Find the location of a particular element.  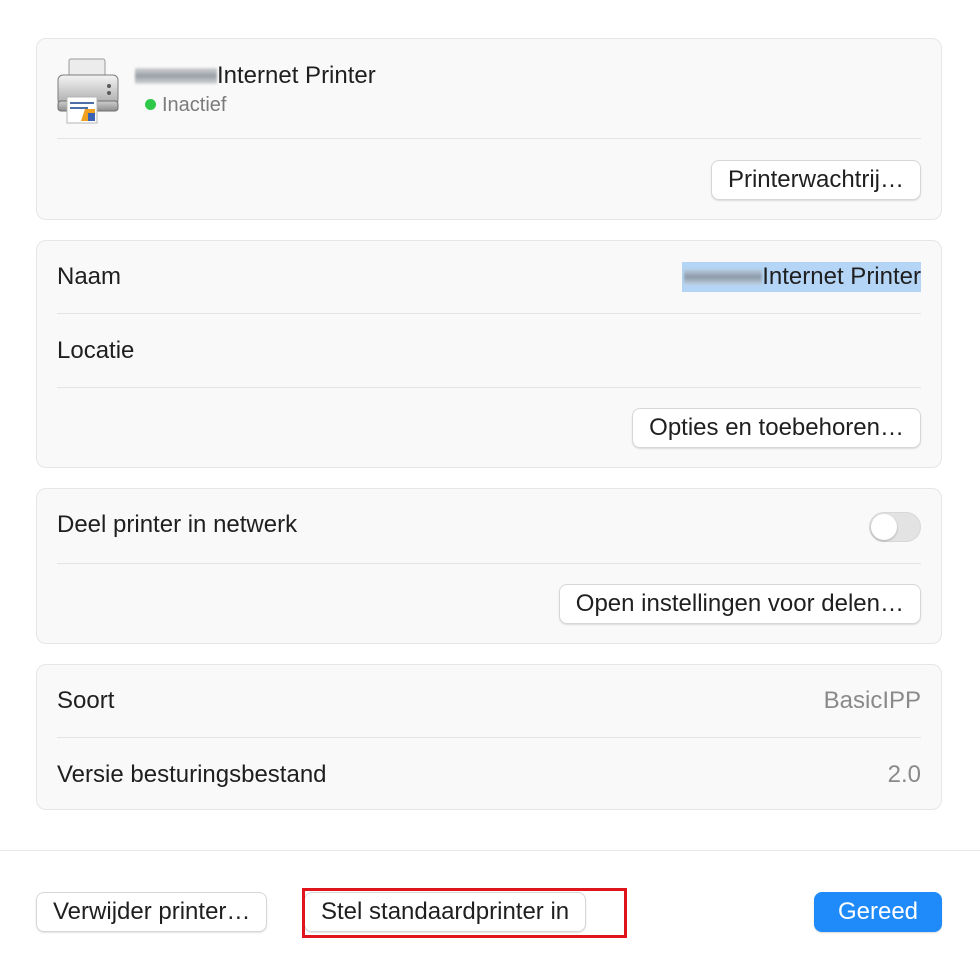

type-label: Soort is located at coordinates (86, 700).